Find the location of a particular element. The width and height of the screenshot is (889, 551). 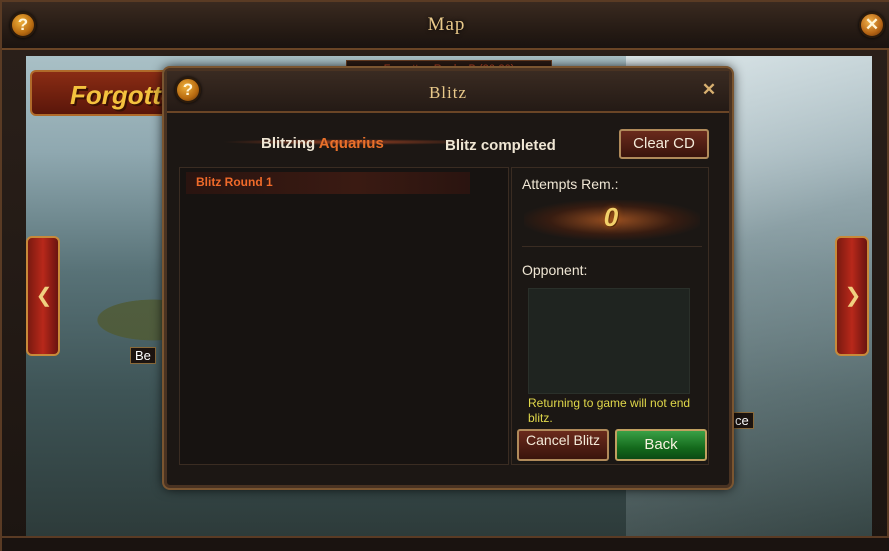

chevron-left-icon: ❮ is located at coordinates (44, 296).